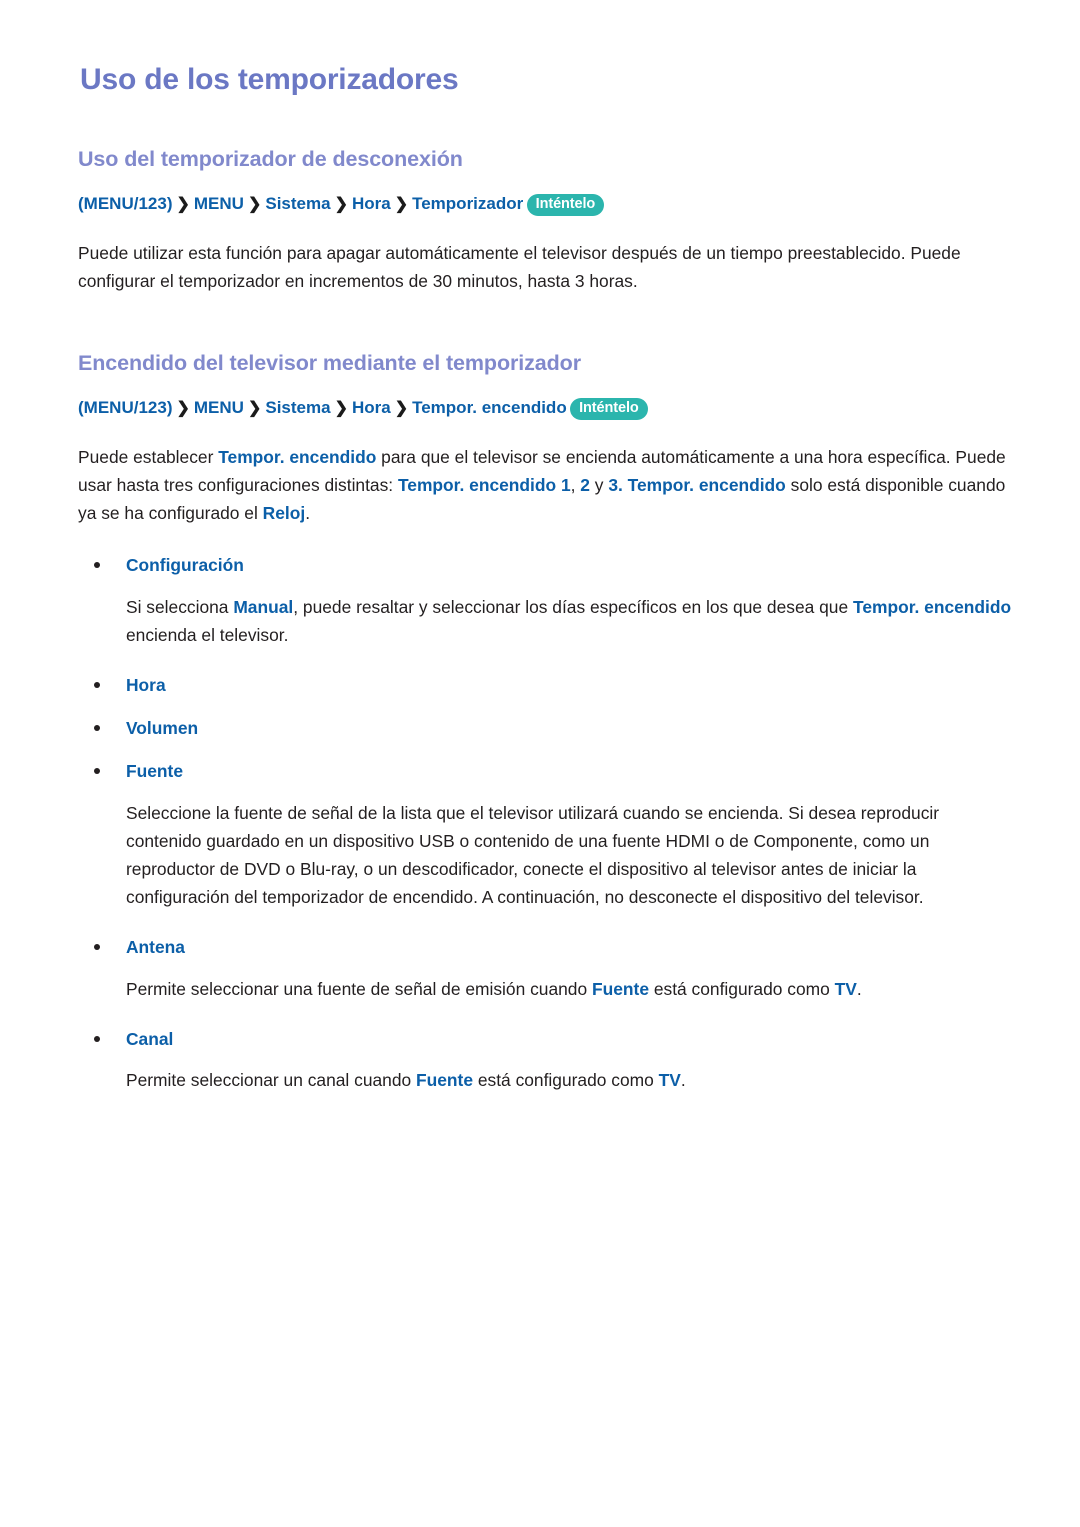 The width and height of the screenshot is (1080, 1527). Describe the element at coordinates (162, 728) in the screenshot. I see `bullet-label-volumen: Volumen` at that location.